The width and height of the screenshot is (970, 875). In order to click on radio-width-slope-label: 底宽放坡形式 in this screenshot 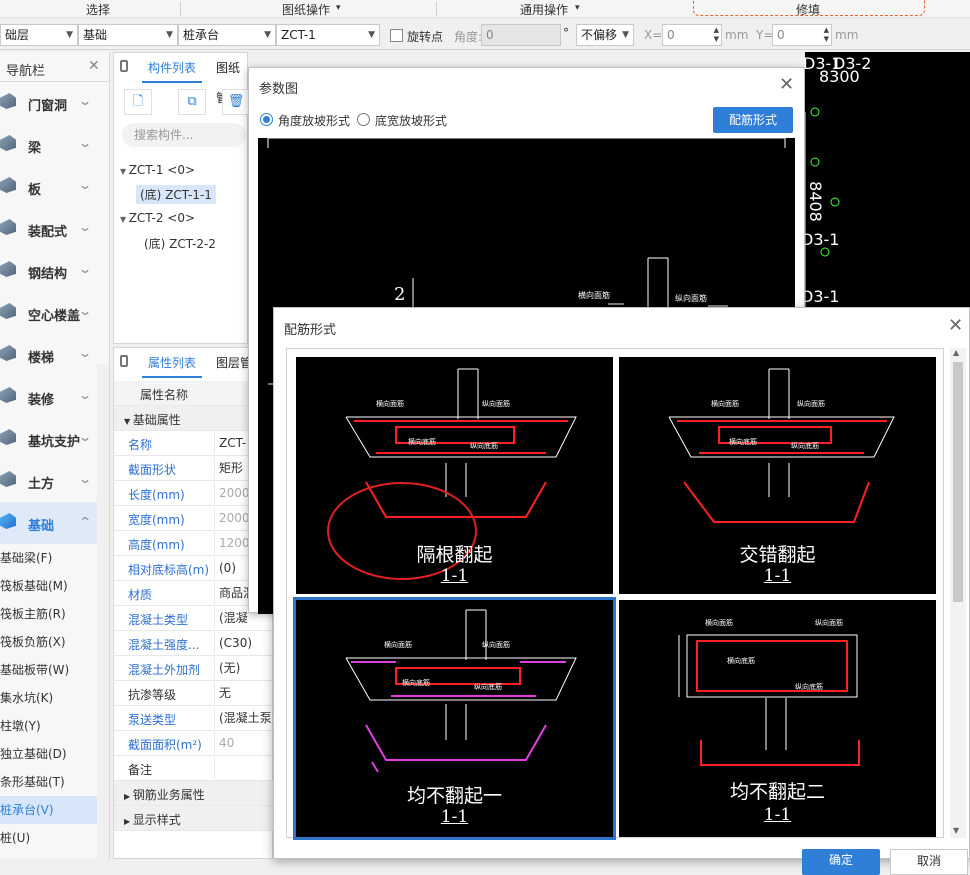, I will do `click(411, 121)`.